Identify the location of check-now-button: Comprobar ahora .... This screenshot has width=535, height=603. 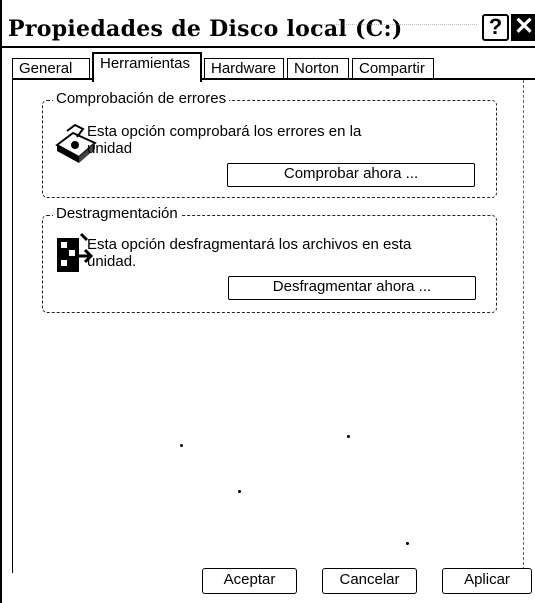
(351, 175).